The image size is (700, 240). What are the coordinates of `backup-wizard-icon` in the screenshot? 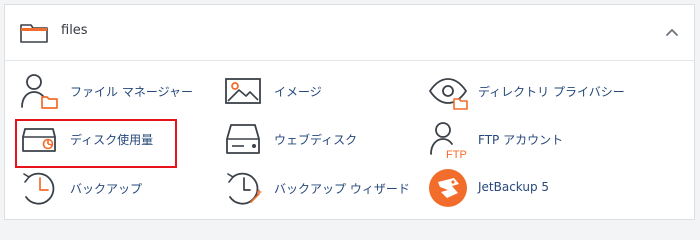 It's located at (244, 188).